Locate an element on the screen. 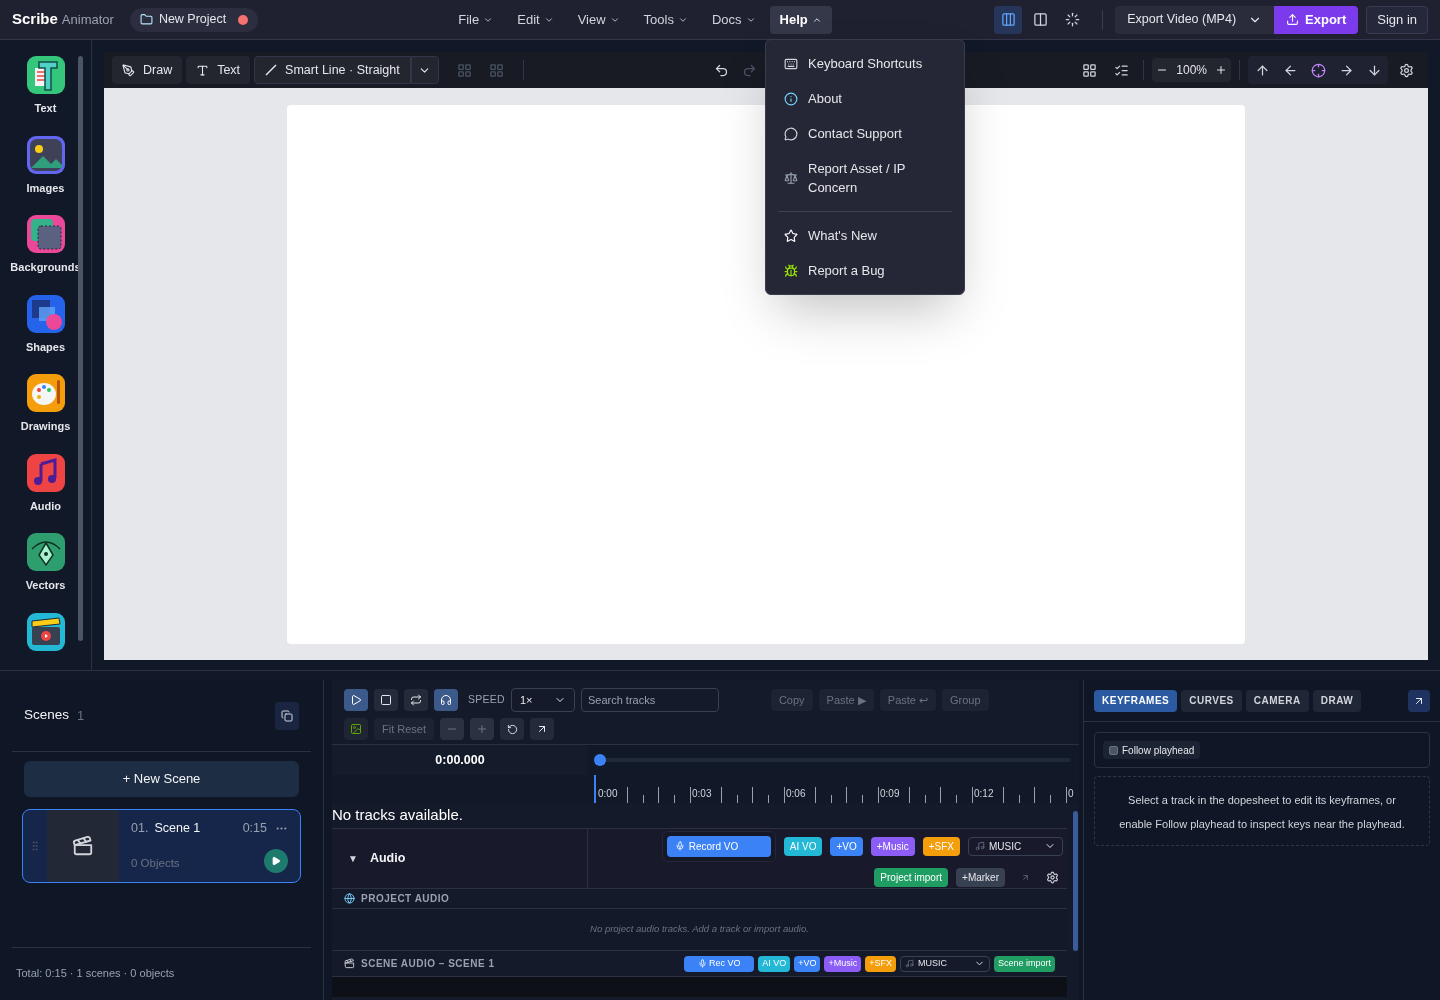  play-scene-button is located at coordinates (276, 861).